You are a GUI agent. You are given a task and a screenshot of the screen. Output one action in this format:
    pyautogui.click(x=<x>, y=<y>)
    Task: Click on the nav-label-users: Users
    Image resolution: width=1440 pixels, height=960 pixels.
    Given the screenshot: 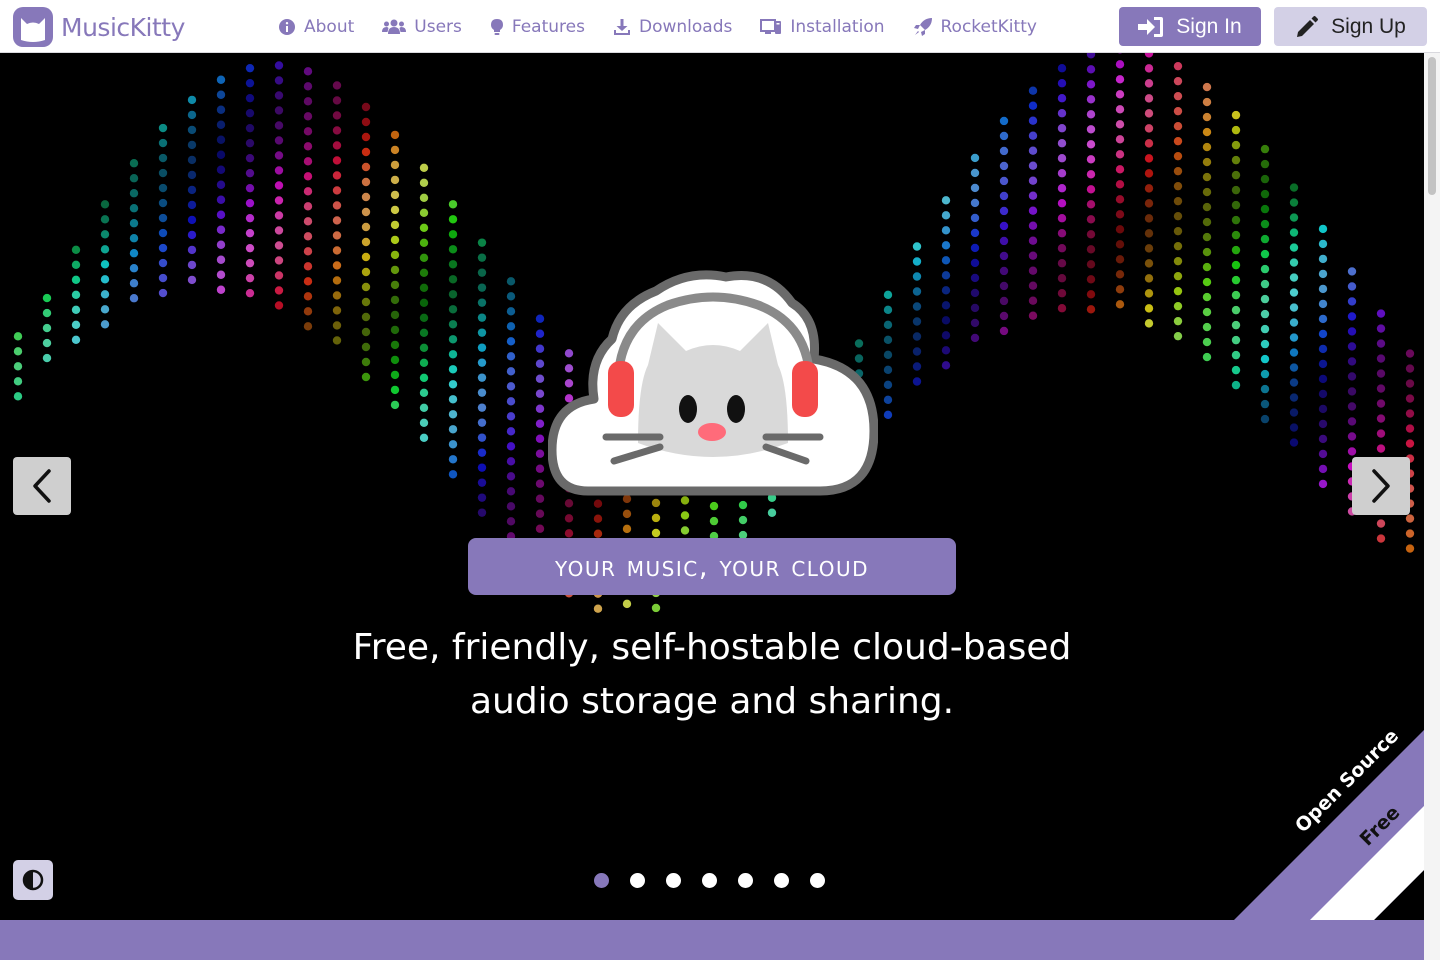 What is the action you would take?
    pyautogui.click(x=438, y=26)
    